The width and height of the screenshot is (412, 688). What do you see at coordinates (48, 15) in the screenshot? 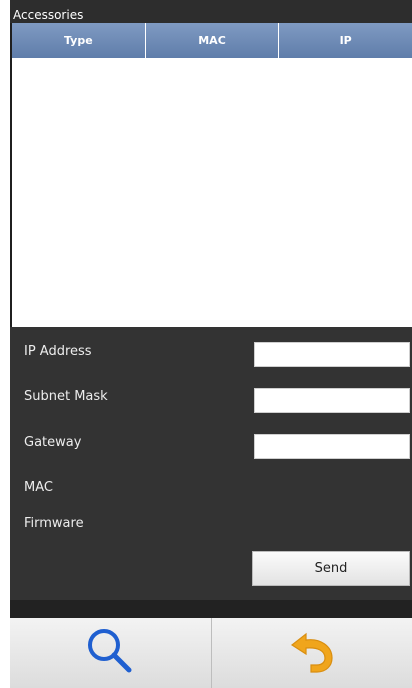
I see `window-title: Accessories` at bounding box center [48, 15].